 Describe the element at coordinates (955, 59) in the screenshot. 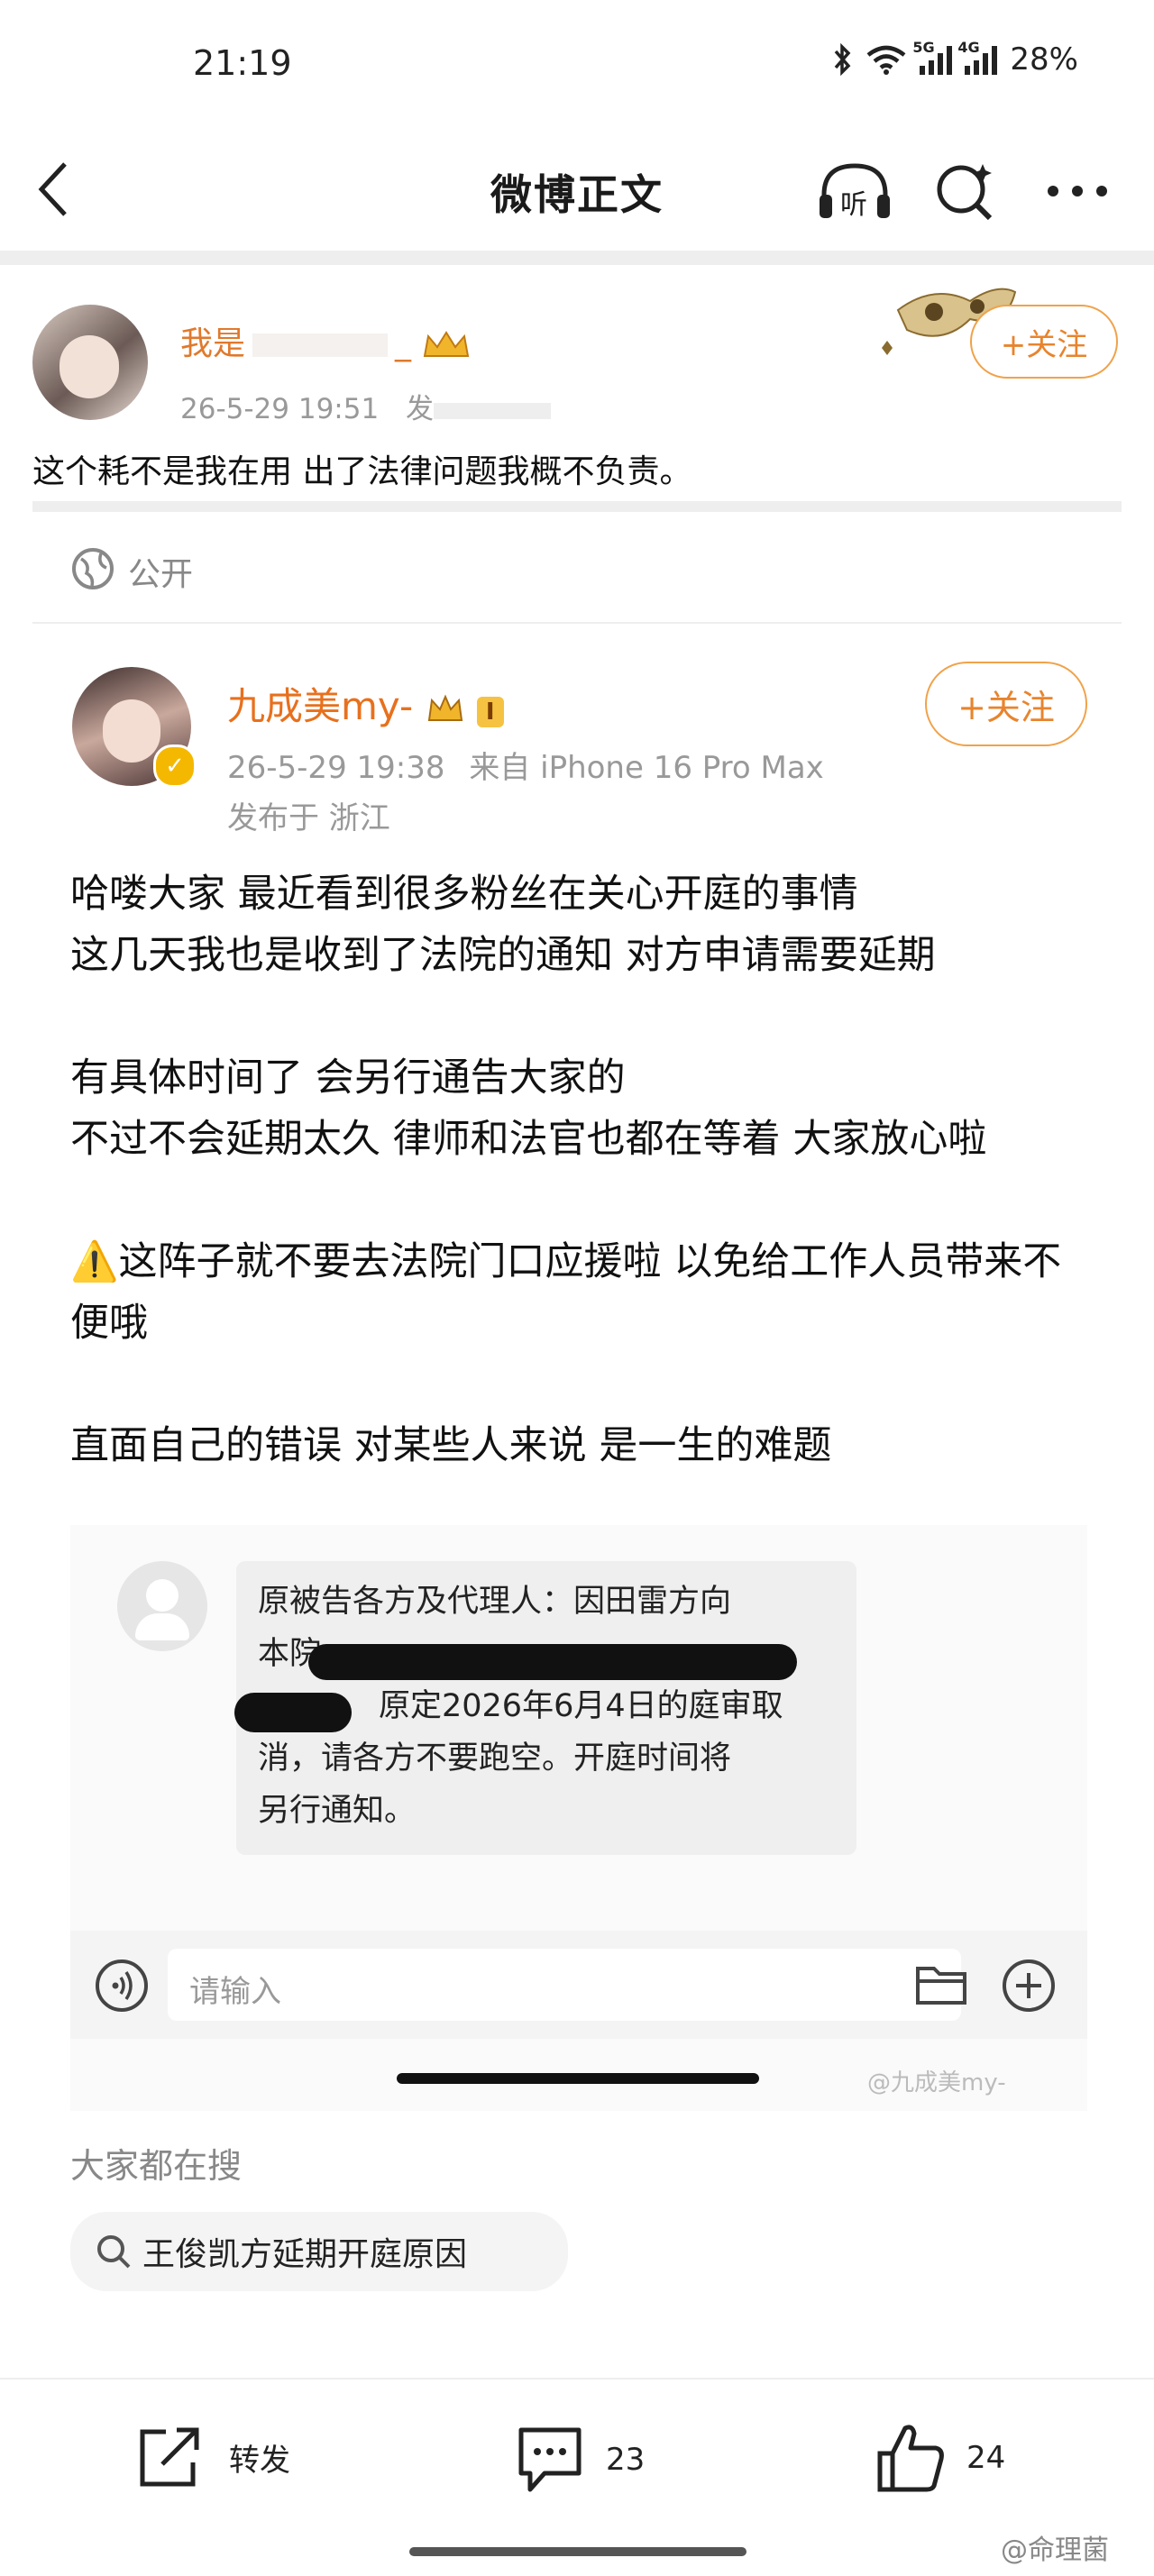

I see `status-icons: 5G 4G 28%` at that location.